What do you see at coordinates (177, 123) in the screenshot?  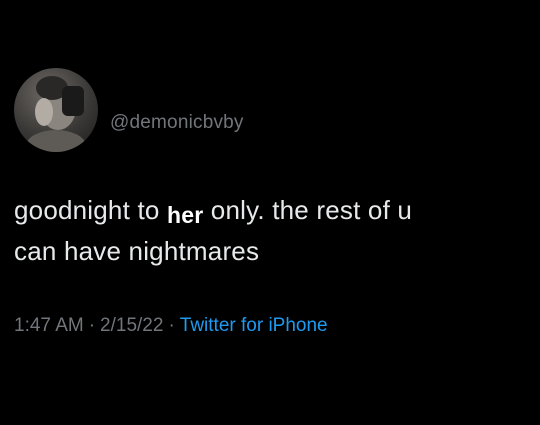 I see `user-handle: @demonicbvby` at bounding box center [177, 123].